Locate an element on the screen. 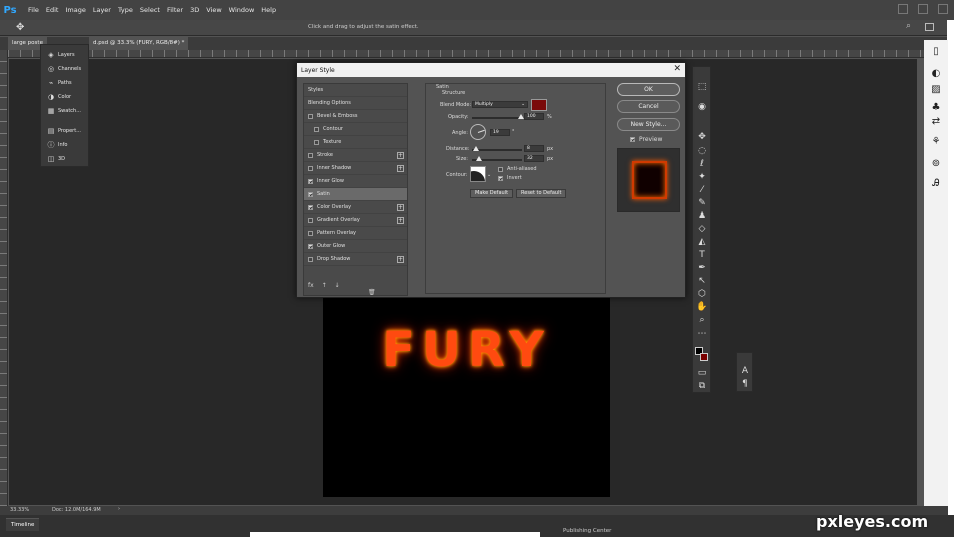  type-icon: T is located at coordinates (702, 255).